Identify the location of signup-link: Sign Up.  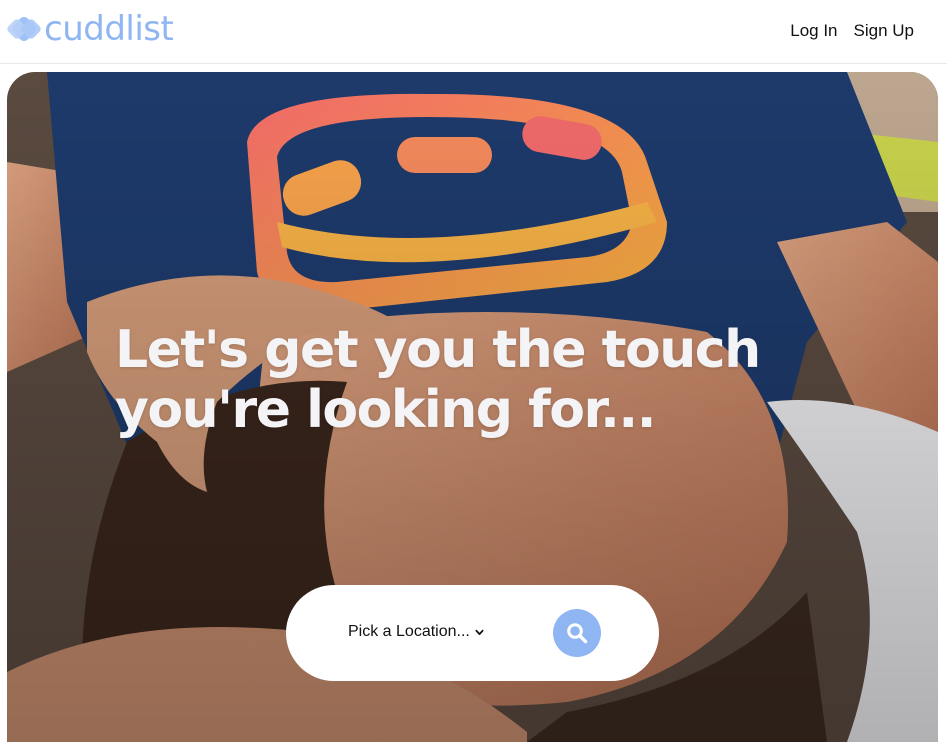
(884, 31).